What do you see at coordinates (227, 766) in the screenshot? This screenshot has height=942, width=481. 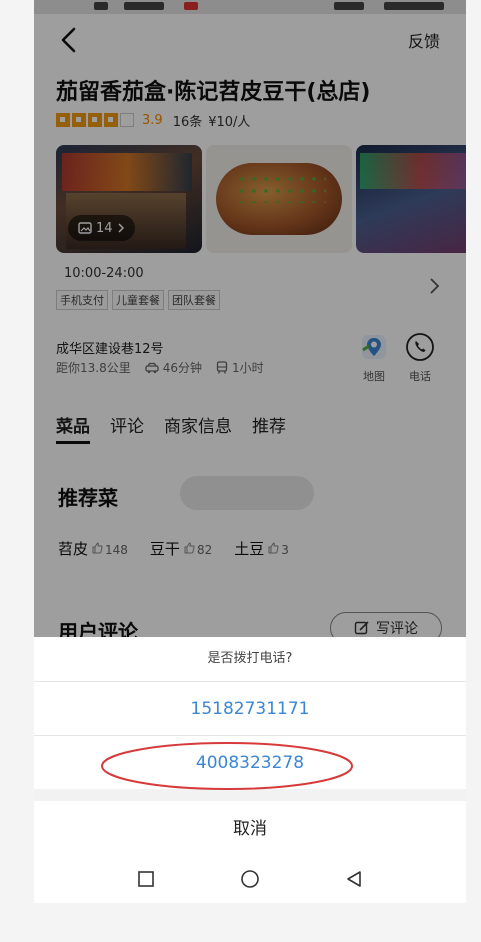 I see `highlight-annotation-ellipse` at bounding box center [227, 766].